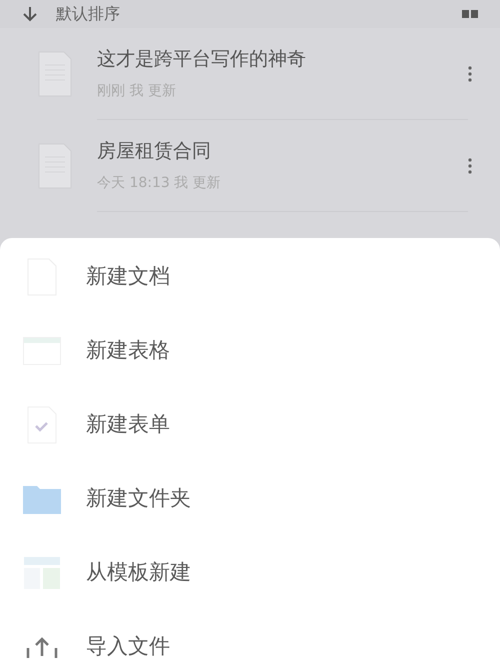 This screenshot has width=500, height=666. I want to click on menu-label: 新建表单, so click(128, 424).